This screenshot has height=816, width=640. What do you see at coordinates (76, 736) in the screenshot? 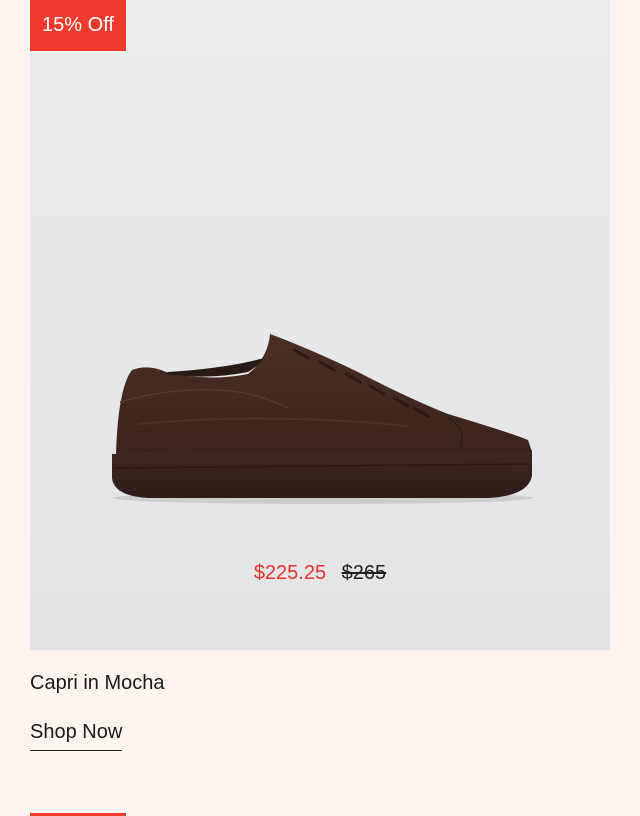
I see `shop-now-link: Shop Now` at bounding box center [76, 736].